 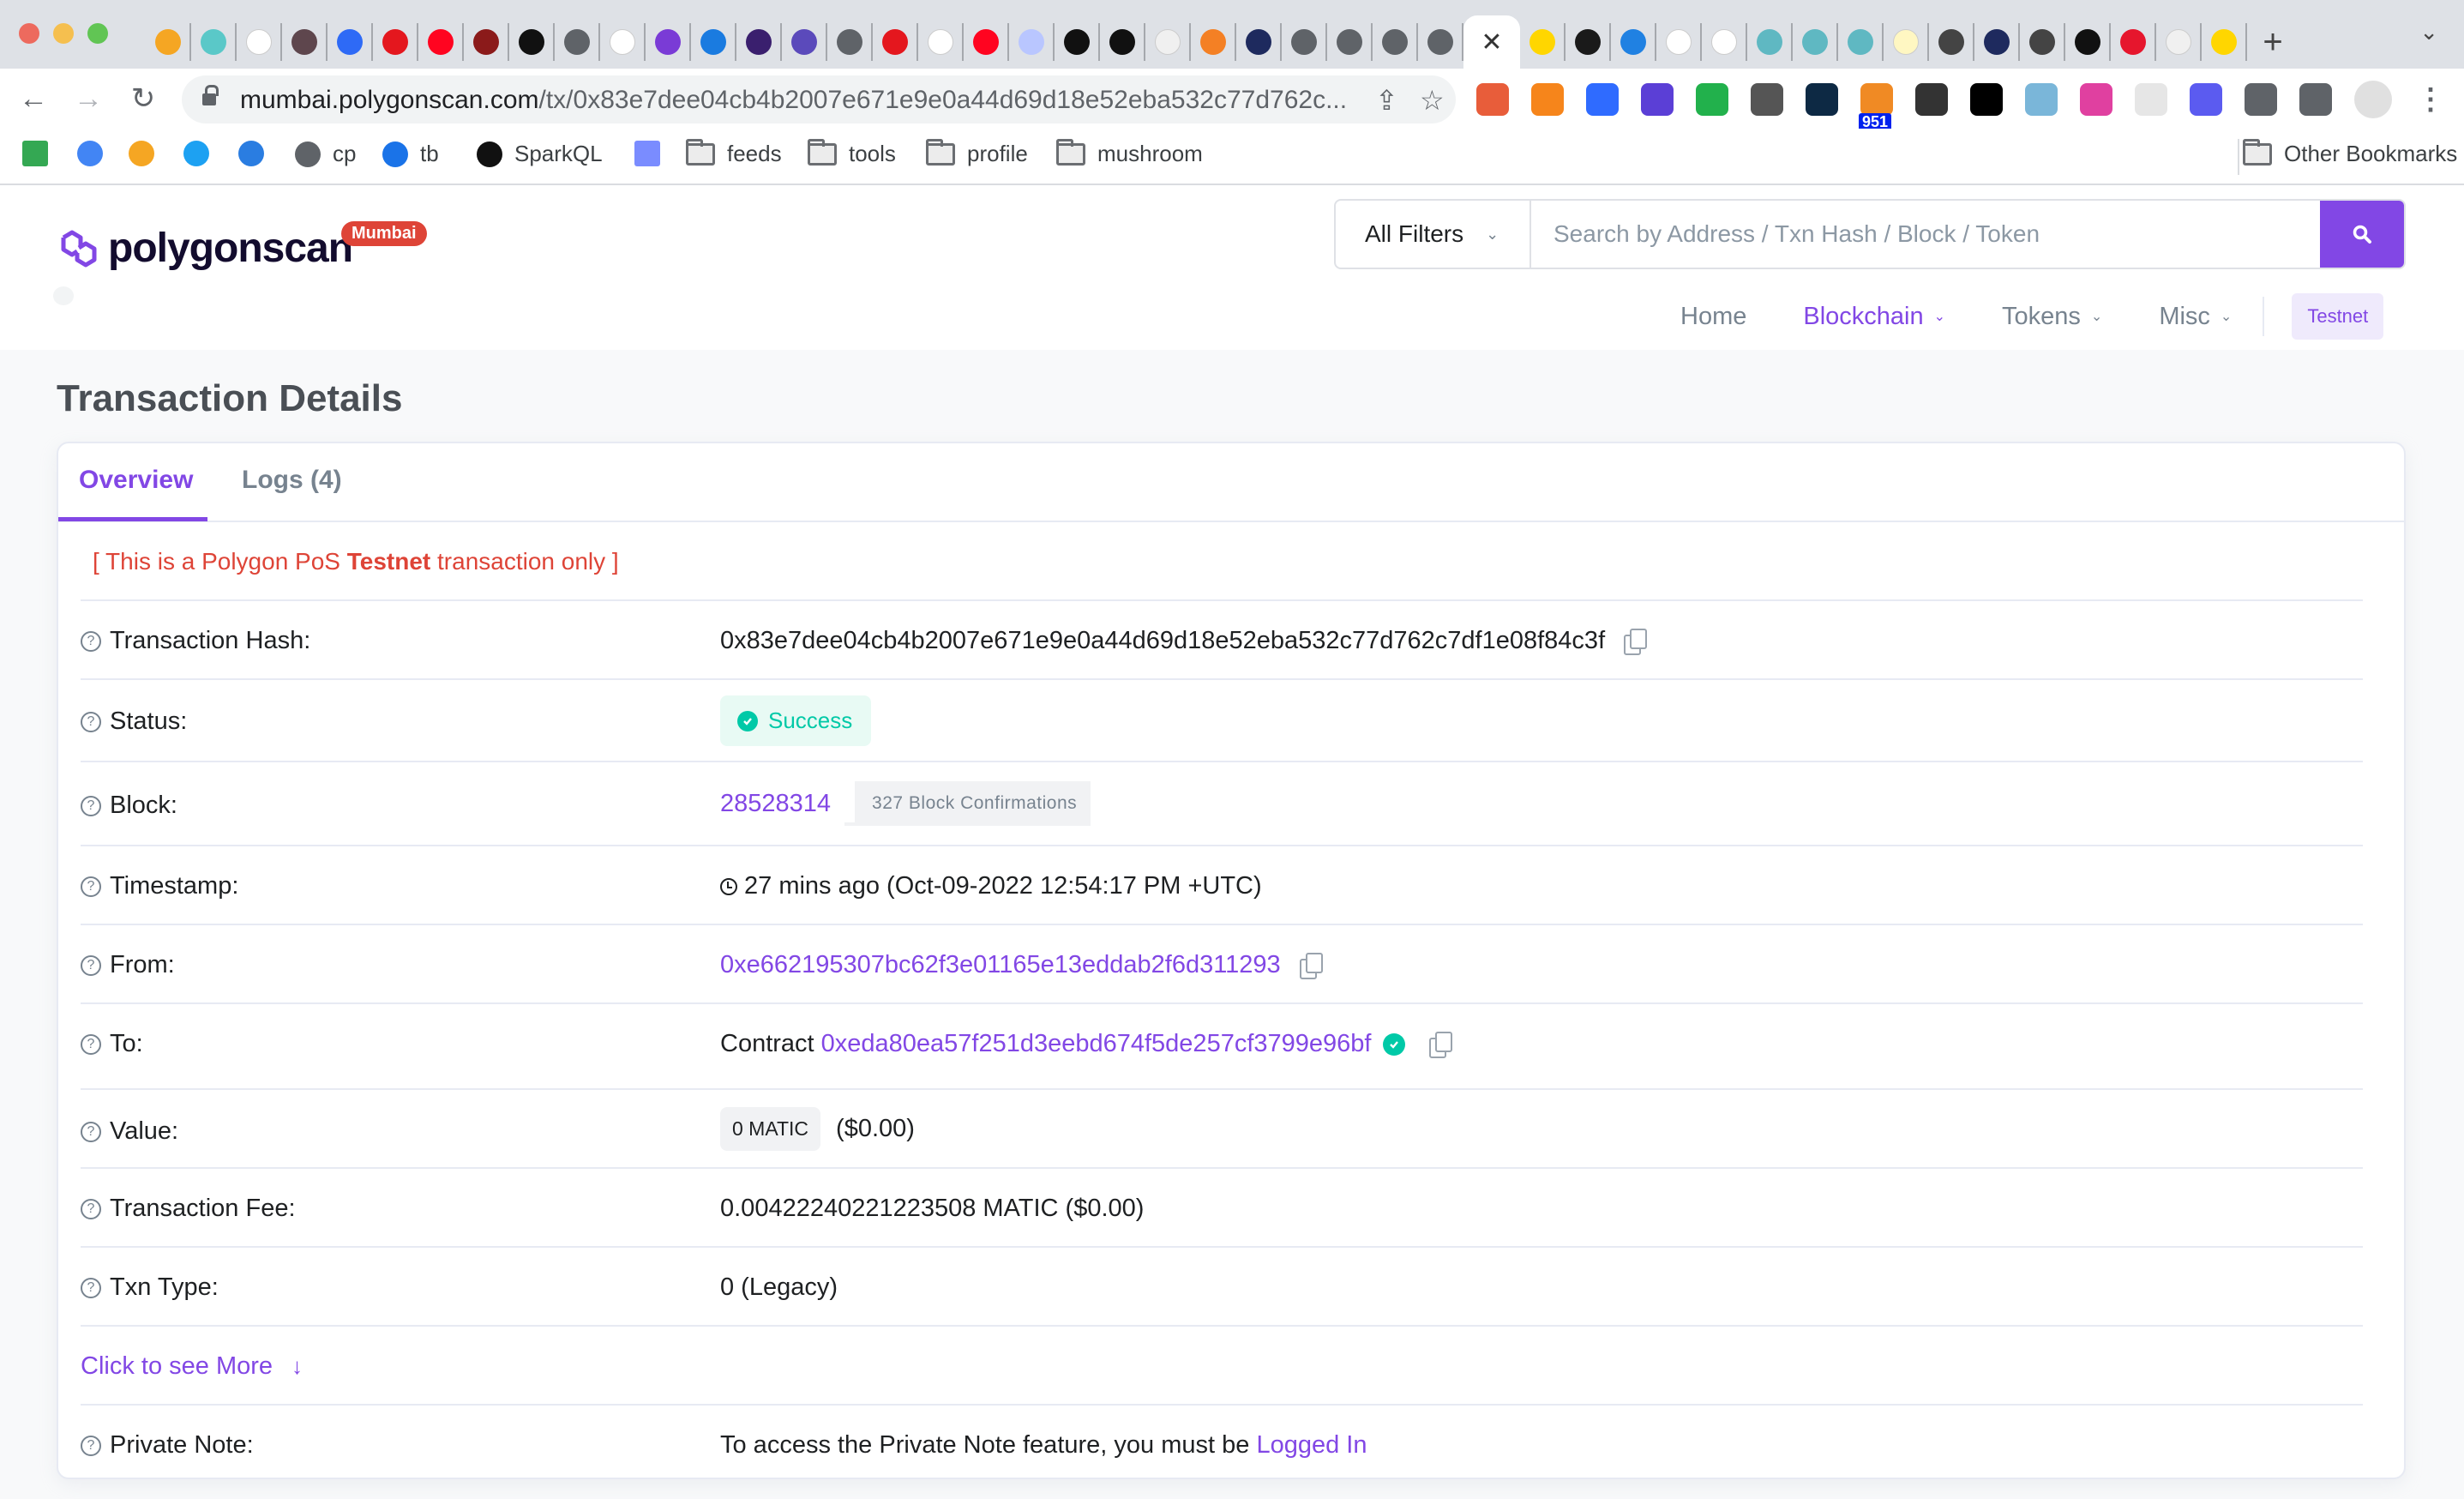 What do you see at coordinates (2350, 152) in the screenshot?
I see `other-bookmarks: Other Bookmarks` at bounding box center [2350, 152].